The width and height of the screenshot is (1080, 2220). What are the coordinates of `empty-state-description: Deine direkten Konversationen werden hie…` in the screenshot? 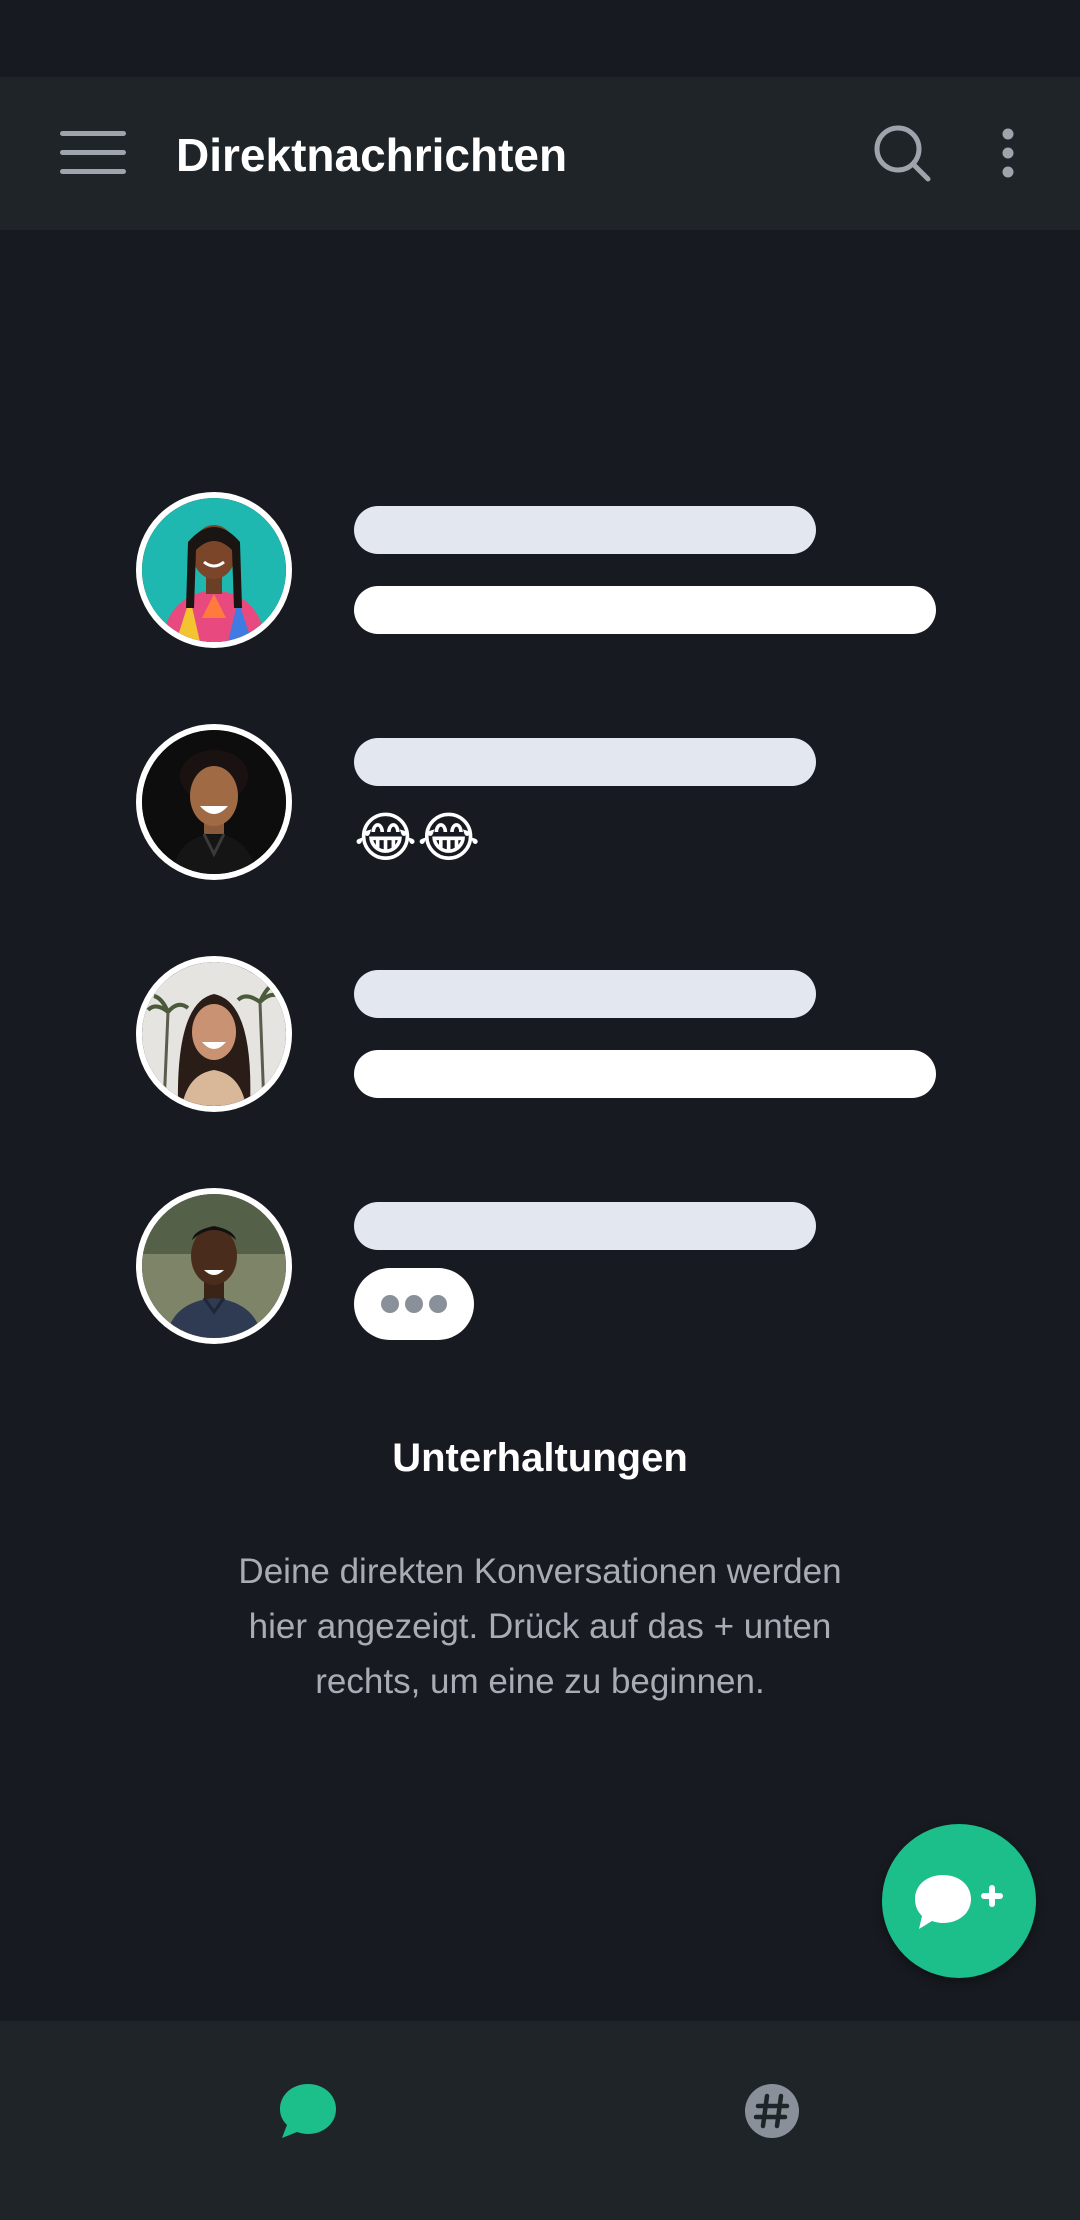 It's located at (540, 1626).